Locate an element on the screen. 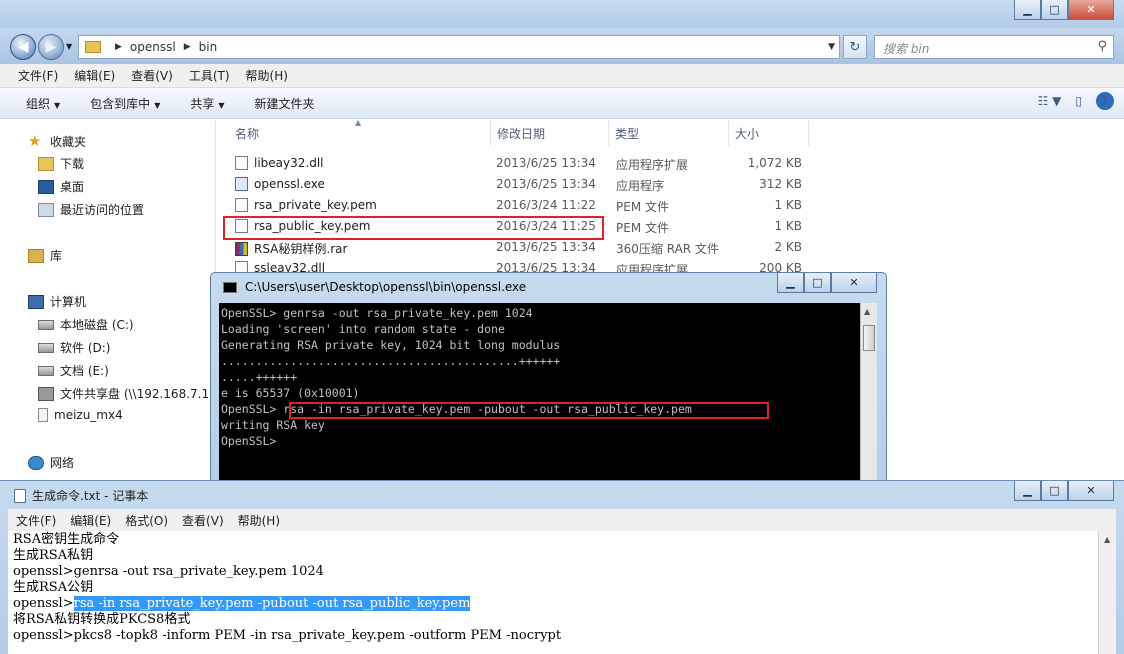 The height and width of the screenshot is (654, 1124). file-date: 2013/6/25 13:34 is located at coordinates (546, 184).